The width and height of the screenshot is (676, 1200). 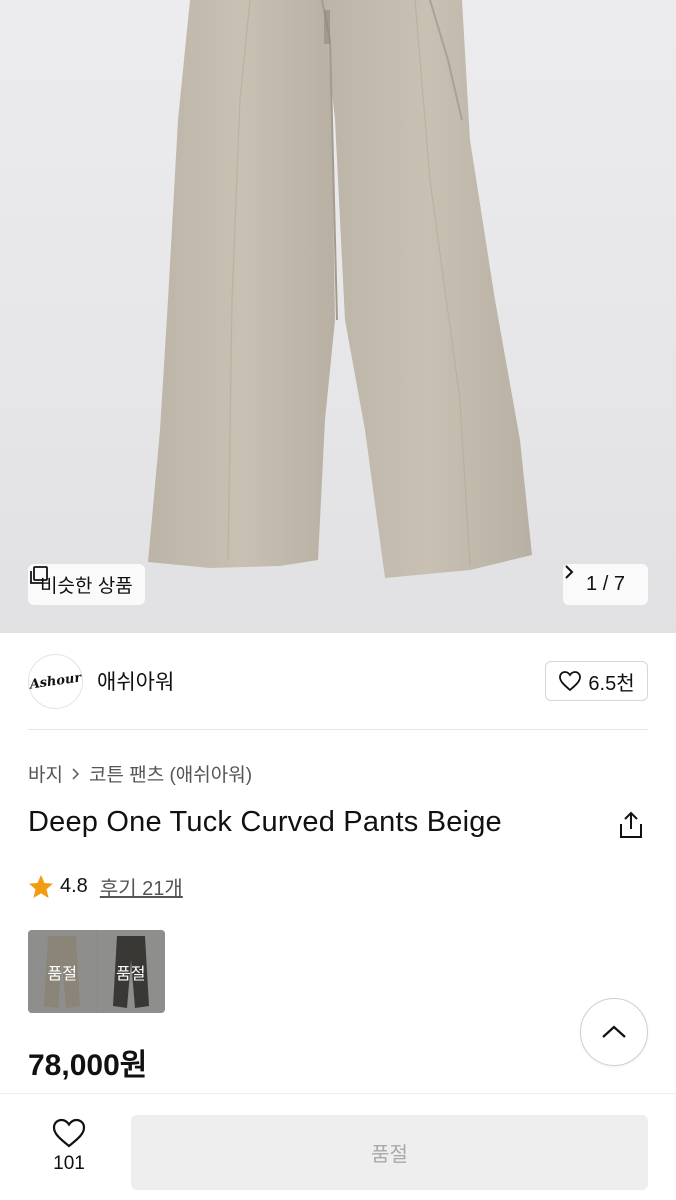 What do you see at coordinates (135, 681) in the screenshot?
I see `brand-name: 애쉬아워` at bounding box center [135, 681].